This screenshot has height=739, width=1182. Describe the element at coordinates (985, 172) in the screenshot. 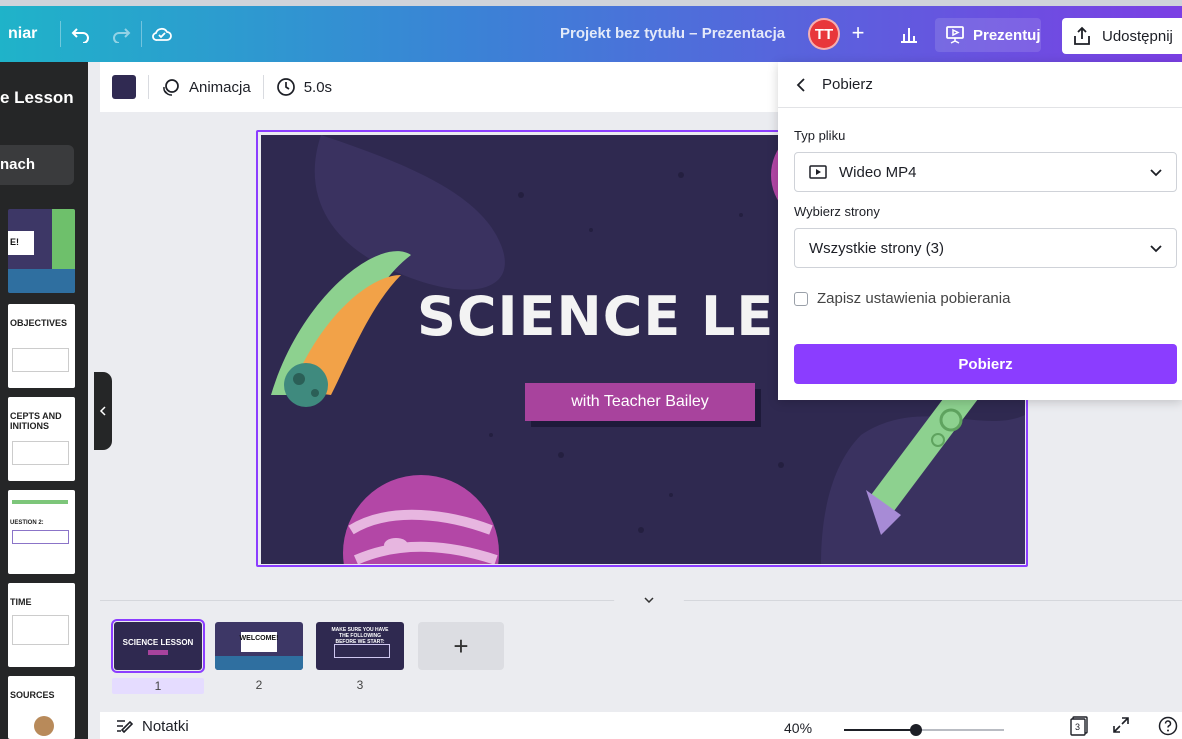

I see `file-type-select: Wideo MP4` at that location.